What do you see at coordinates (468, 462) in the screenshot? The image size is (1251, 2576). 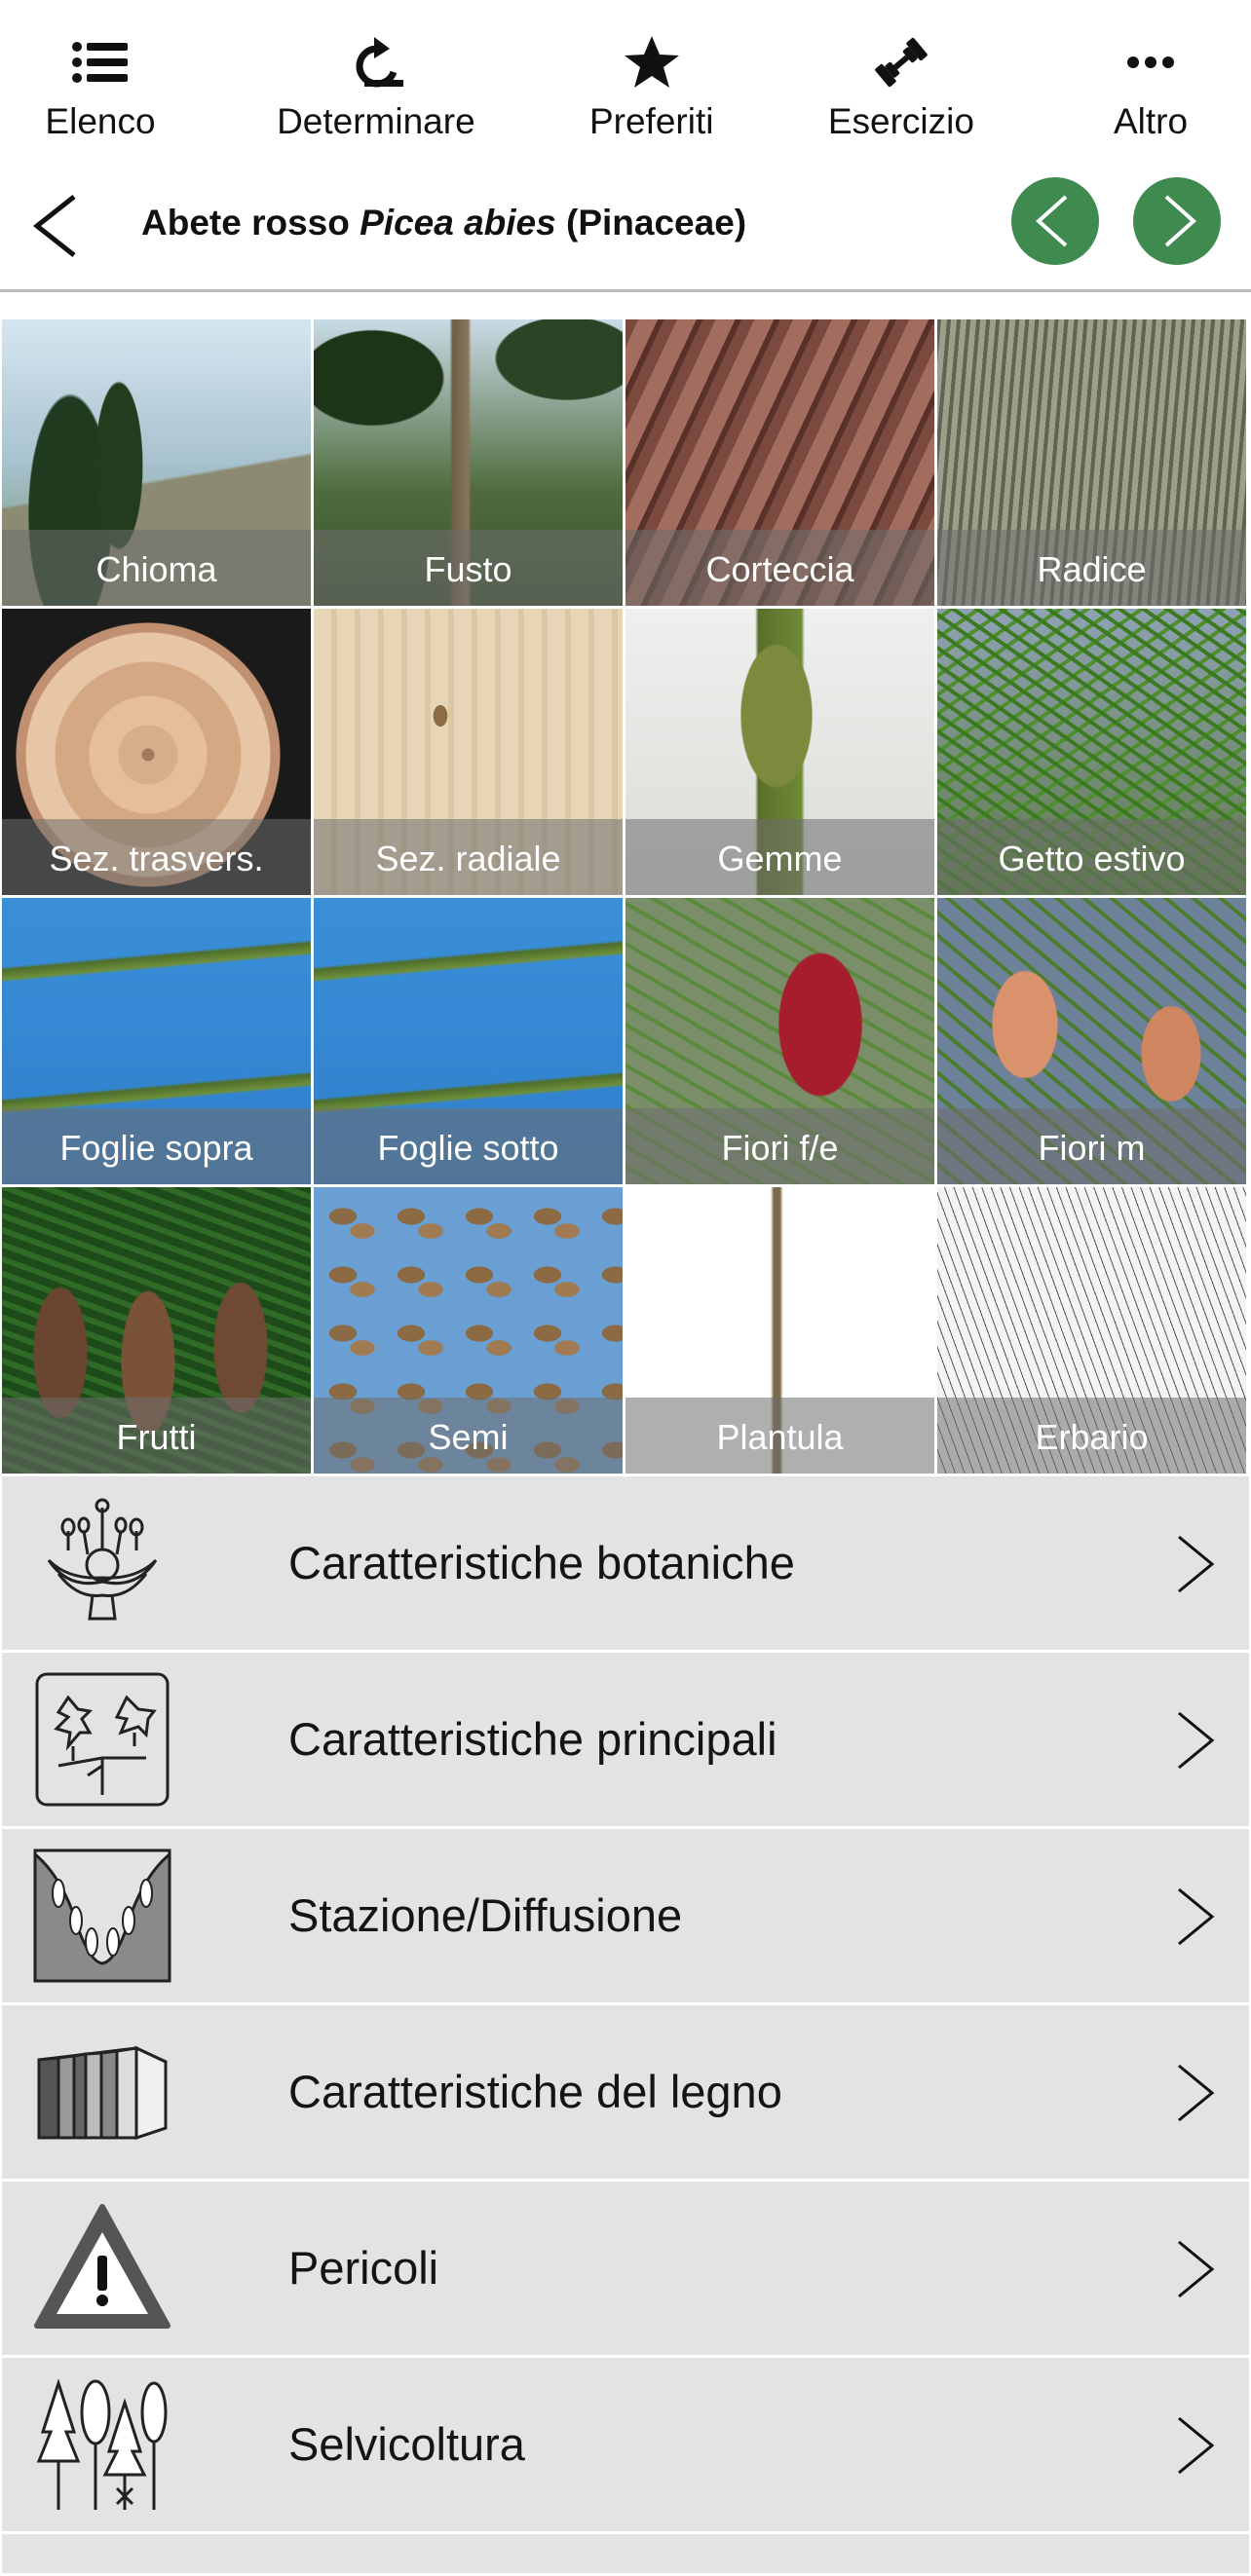 I see `gallery-tile-fusto: Fusto` at bounding box center [468, 462].